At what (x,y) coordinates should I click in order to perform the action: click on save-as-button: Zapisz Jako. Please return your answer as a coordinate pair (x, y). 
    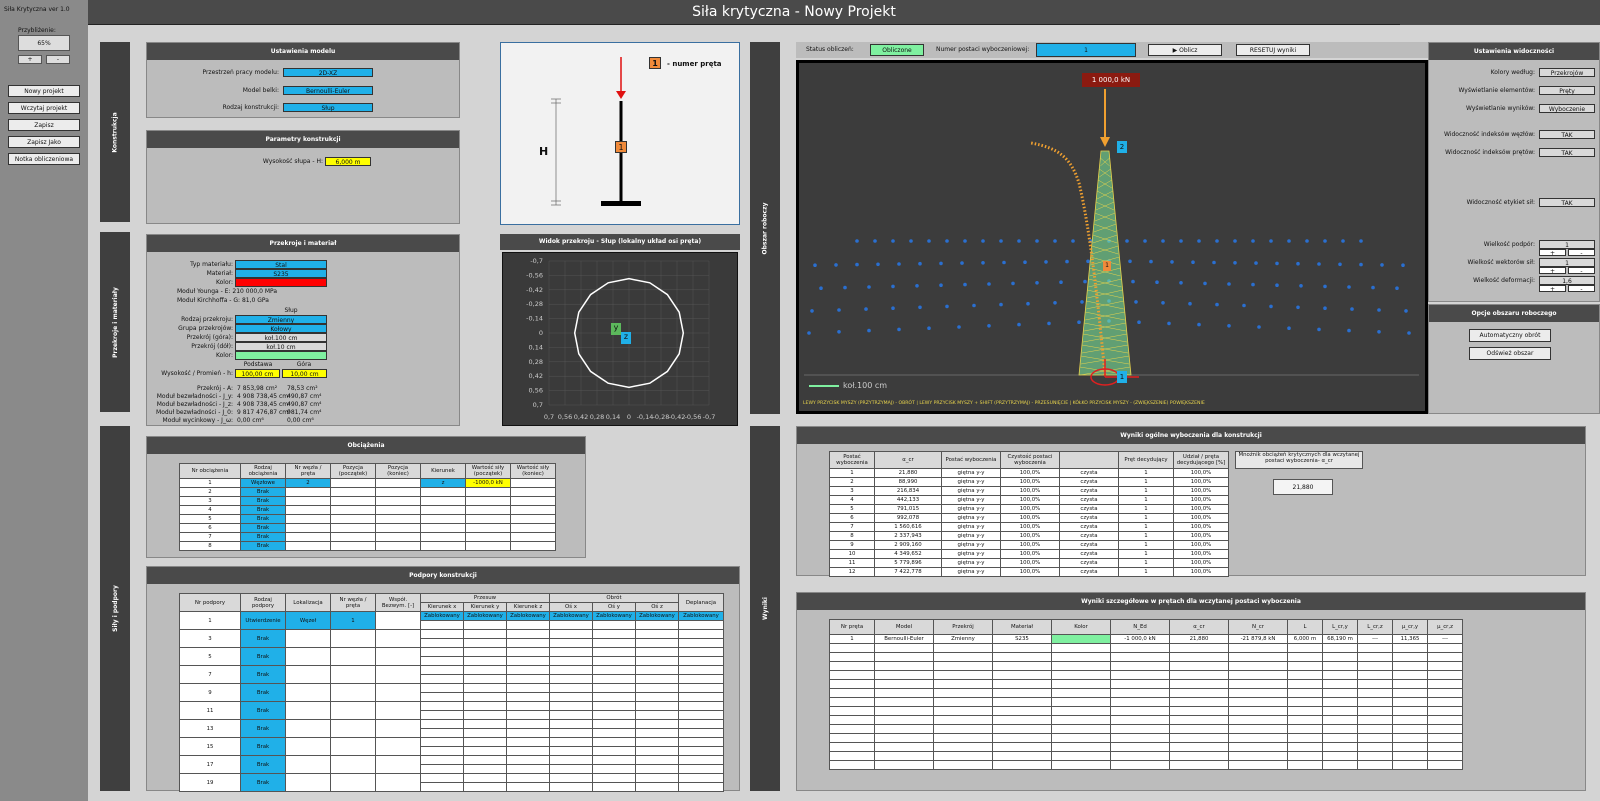
    Looking at the image, I should click on (44, 142).